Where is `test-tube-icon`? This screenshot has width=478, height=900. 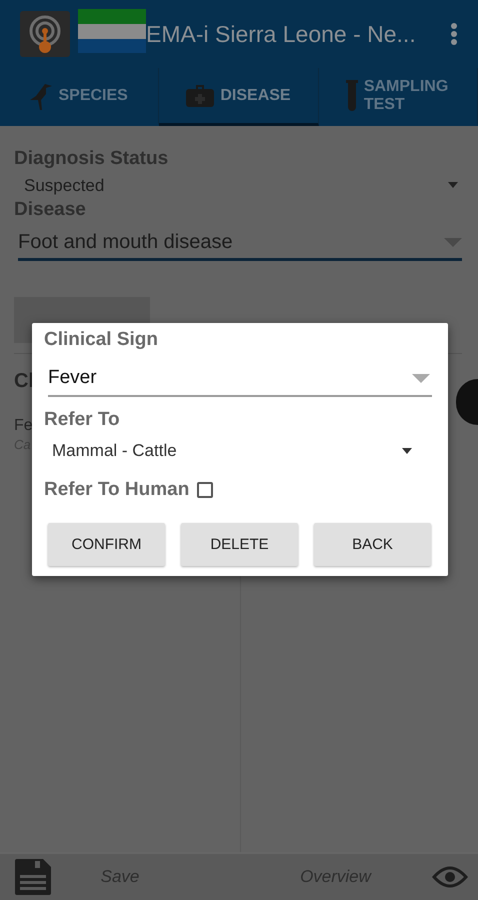
test-tube-icon is located at coordinates (352, 96).